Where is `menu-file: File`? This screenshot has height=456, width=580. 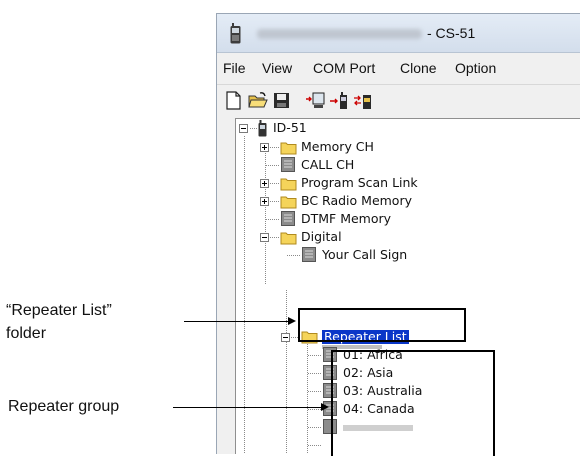
menu-file: File is located at coordinates (234, 68).